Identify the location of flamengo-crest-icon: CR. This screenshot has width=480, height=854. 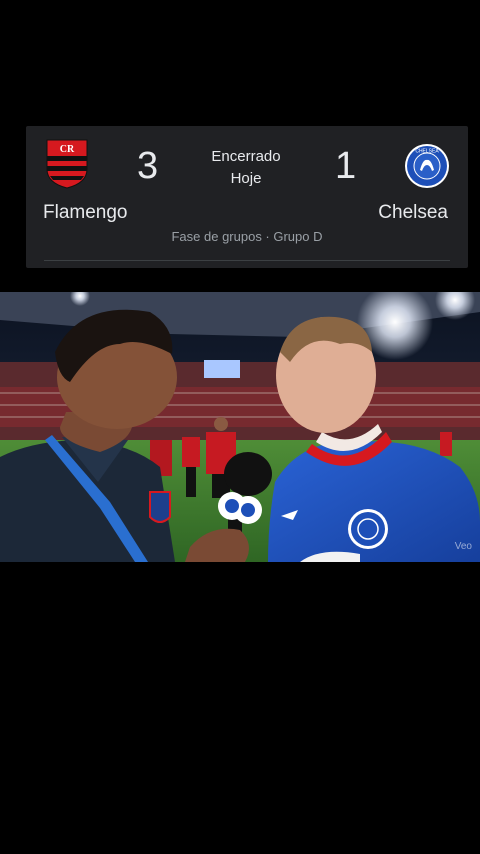
(67, 164).